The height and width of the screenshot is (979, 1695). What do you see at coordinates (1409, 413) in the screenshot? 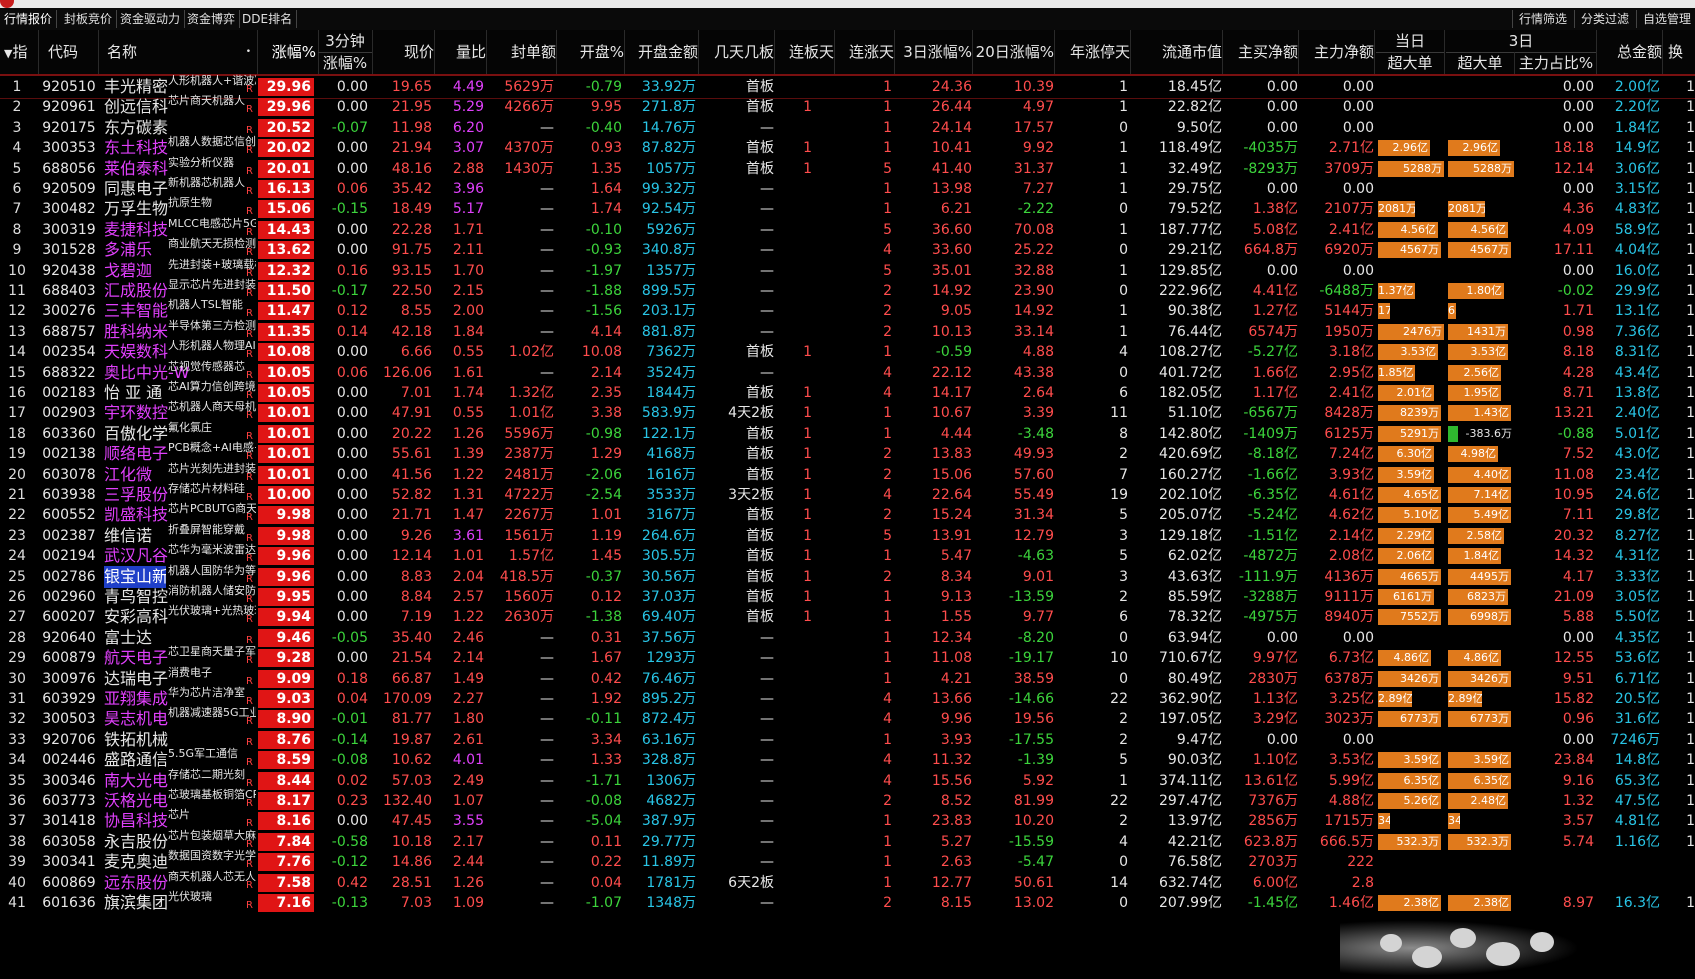
I see `today-superlarge-bar: 8239万` at bounding box center [1409, 413].